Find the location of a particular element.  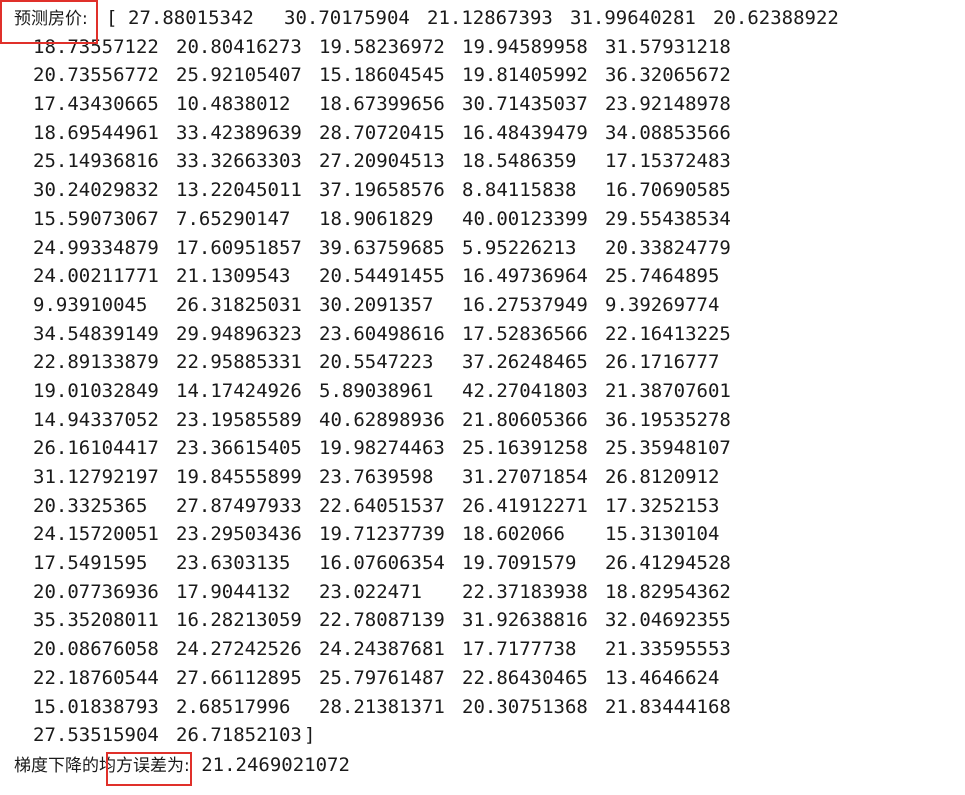

prediction-value: 17.52836566 is located at coordinates (525, 333).